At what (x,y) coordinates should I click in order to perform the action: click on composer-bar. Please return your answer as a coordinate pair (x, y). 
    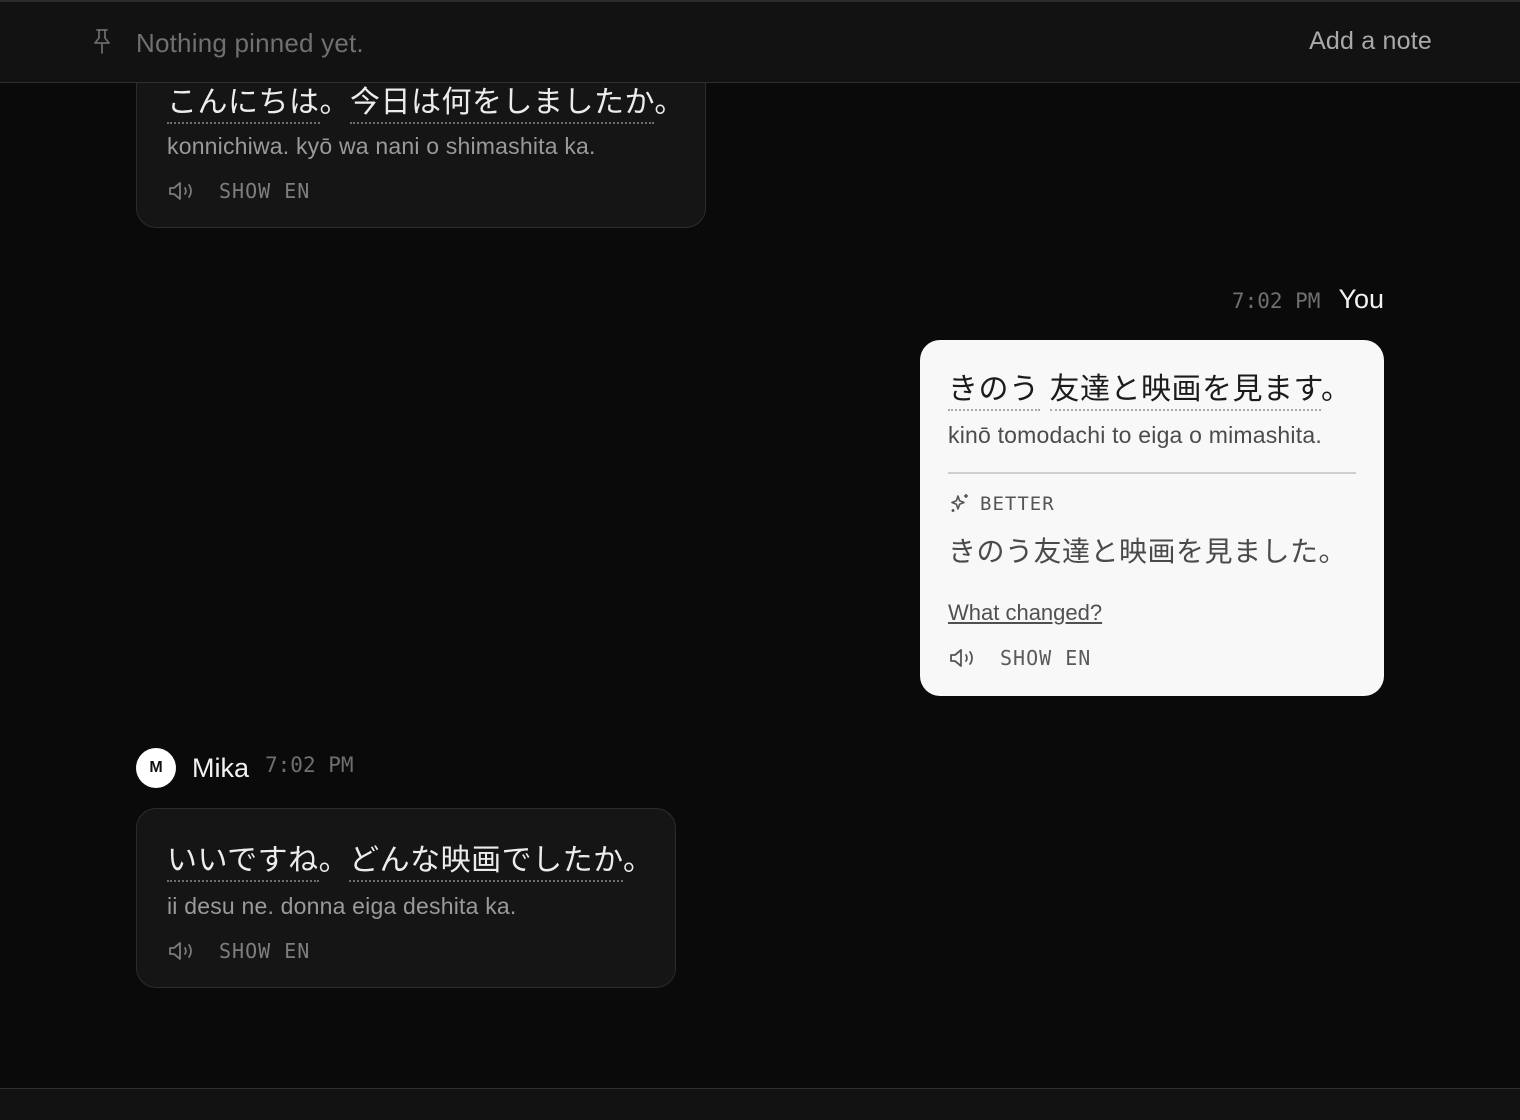
    Looking at the image, I should click on (760, 1104).